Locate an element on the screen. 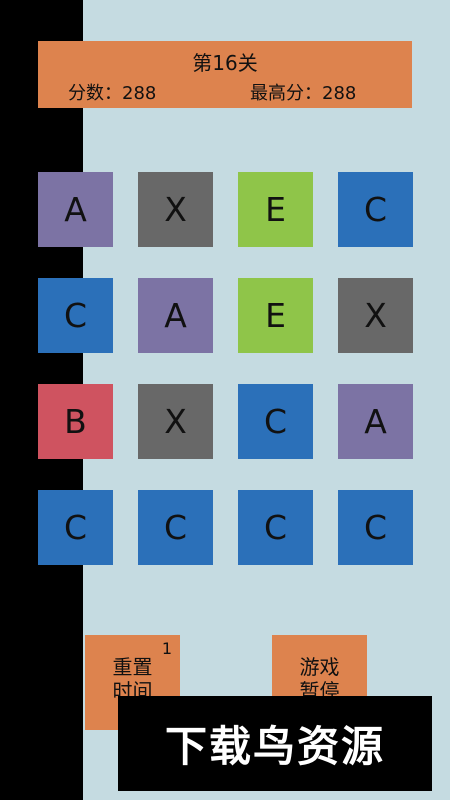 The width and height of the screenshot is (450, 800). best-score: 最高分：288 is located at coordinates (303, 93).